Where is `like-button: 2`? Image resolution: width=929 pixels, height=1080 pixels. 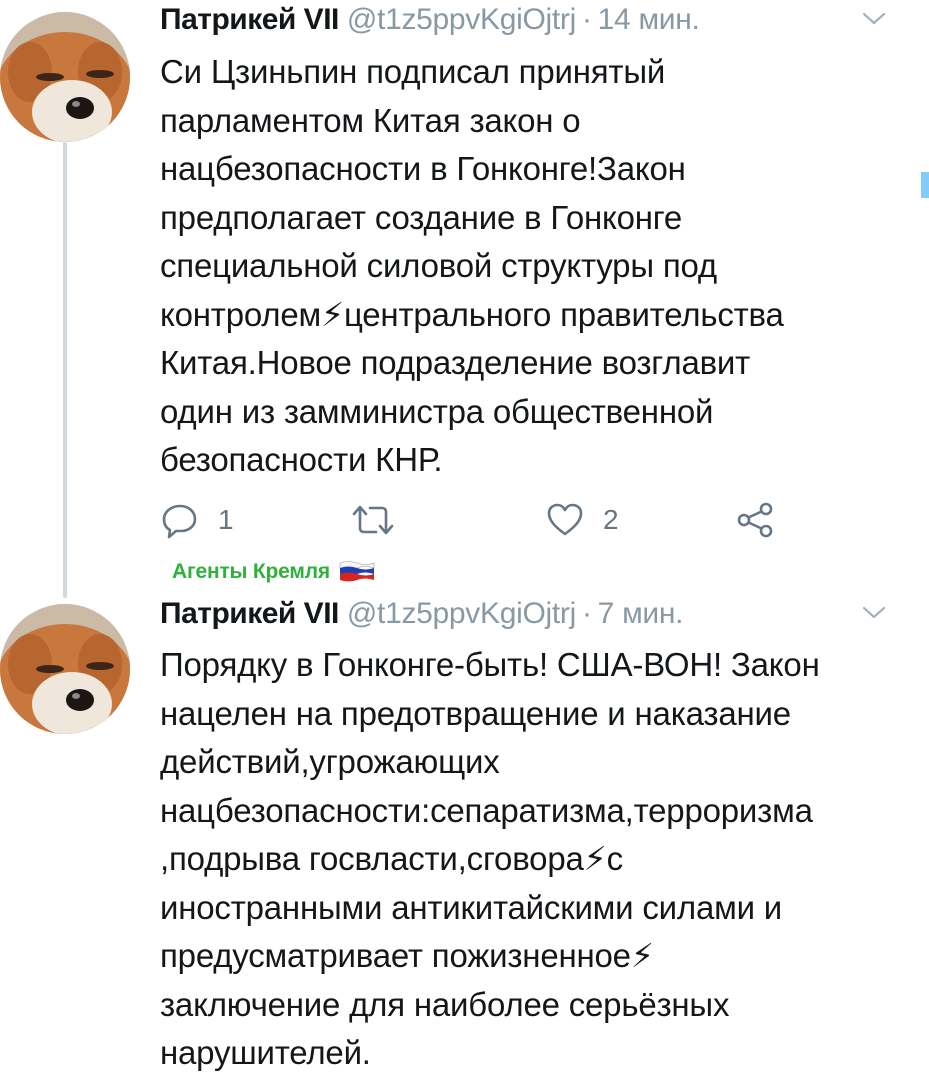 like-button: 2 is located at coordinates (582, 520).